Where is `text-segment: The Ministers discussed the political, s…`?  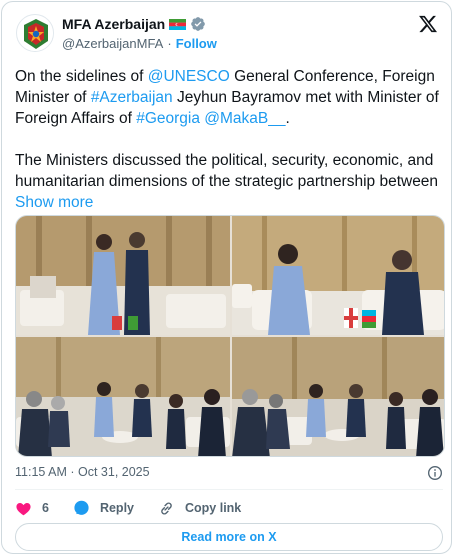
text-segment: The Ministers discussed the political, s… is located at coordinates (227, 171).